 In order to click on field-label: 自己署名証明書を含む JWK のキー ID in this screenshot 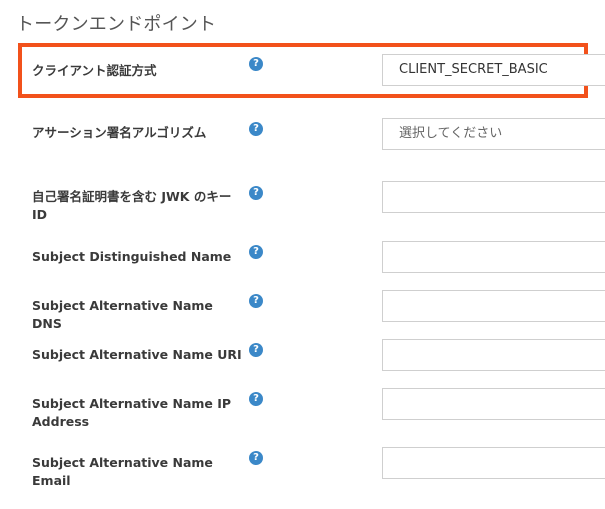, I will do `click(132, 205)`.